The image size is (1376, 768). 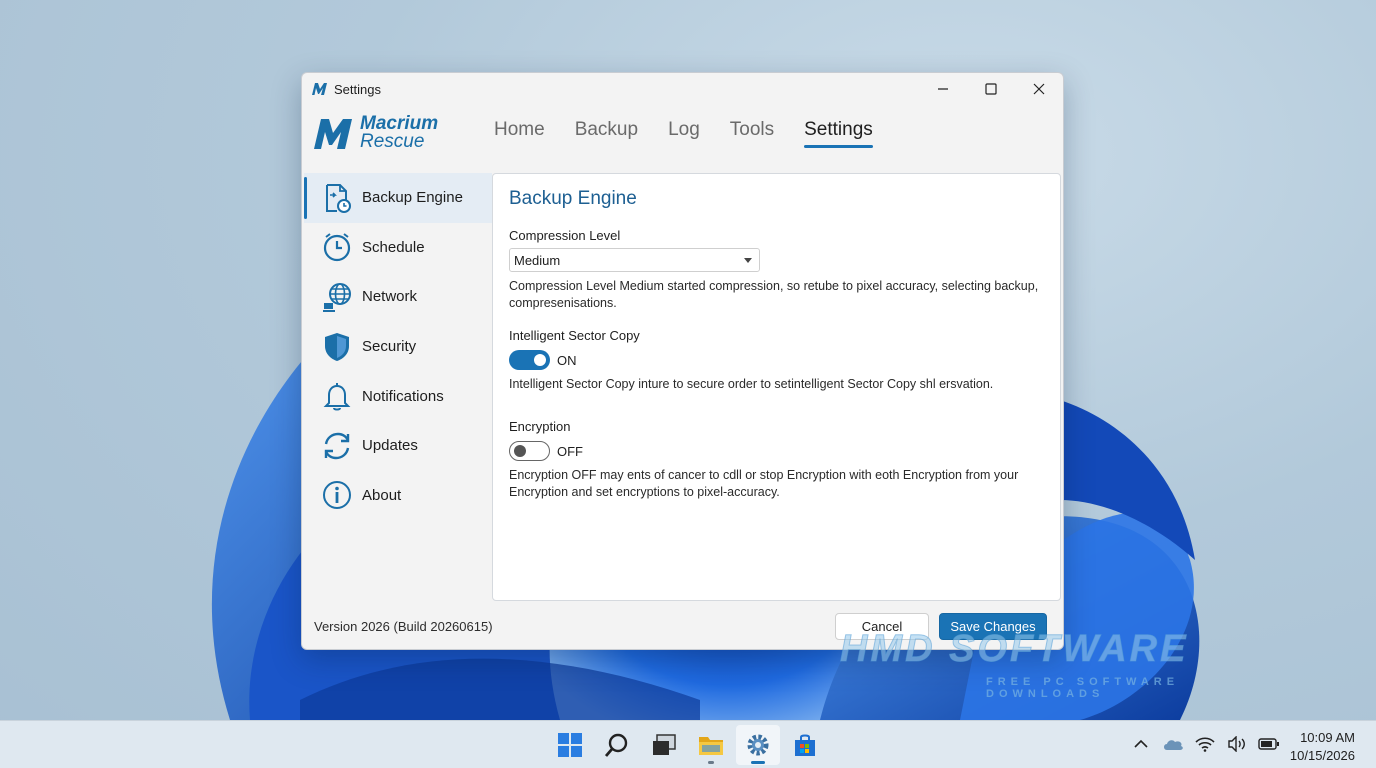 I want to click on taskbar-clock: 10:09 AM 10/15/2026, so click(x=1319, y=747).